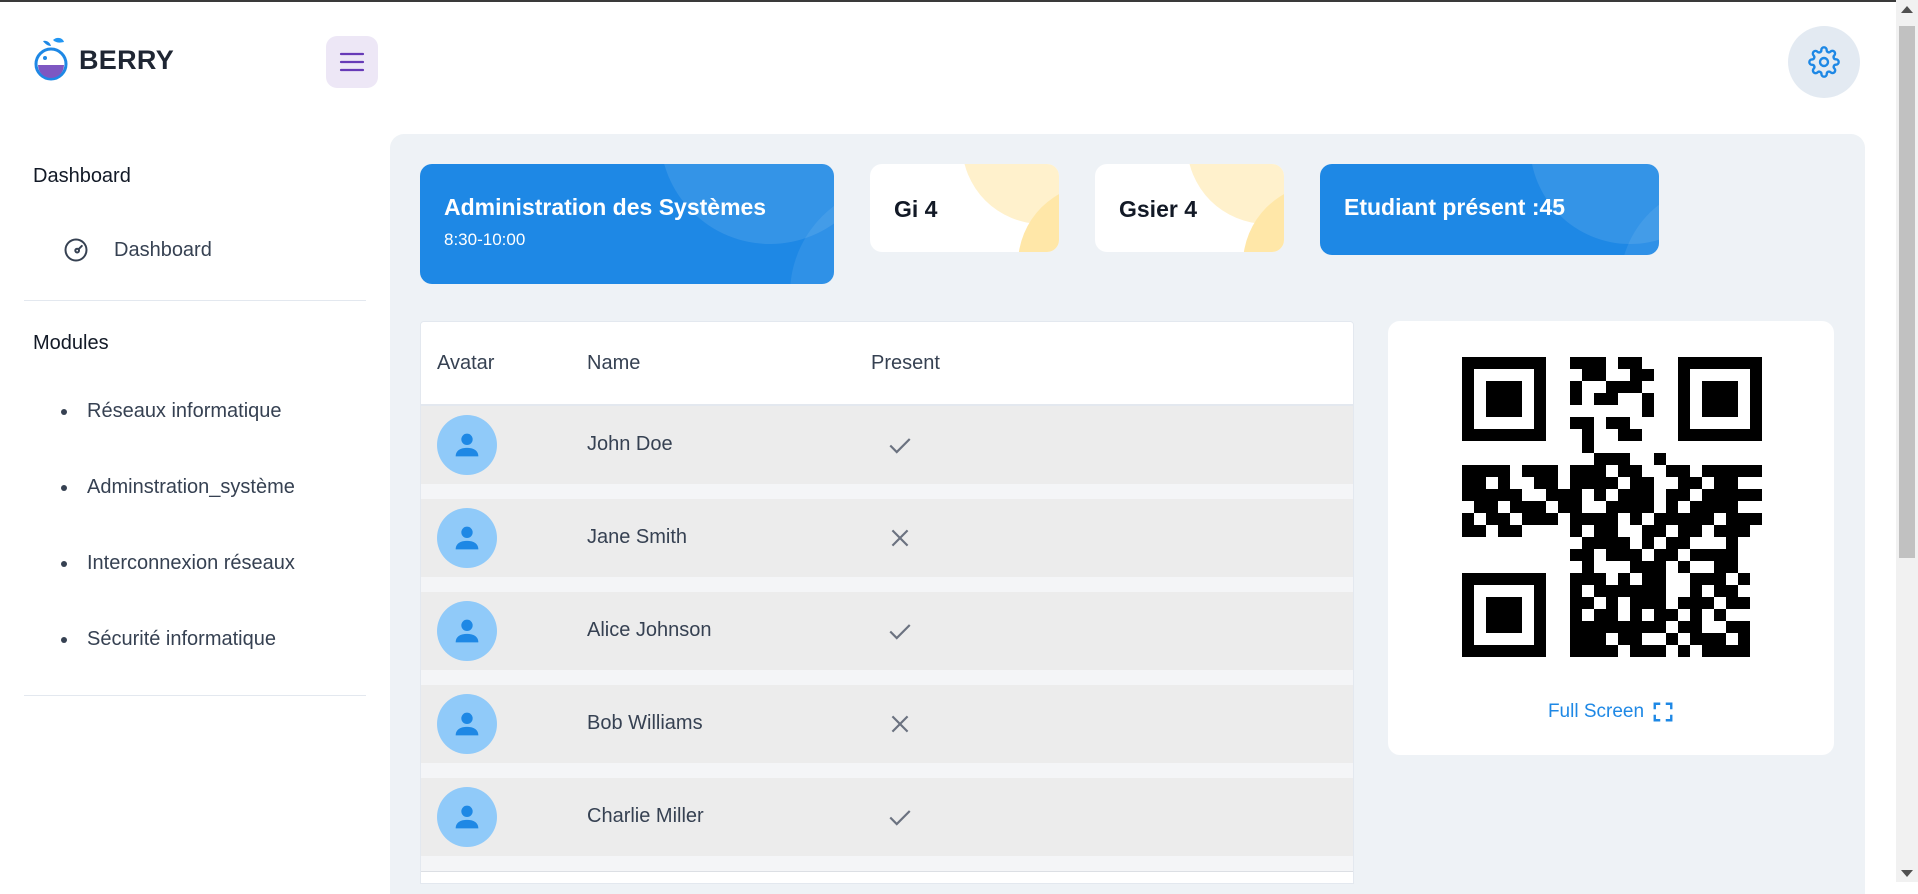 The width and height of the screenshot is (1918, 894). Describe the element at coordinates (887, 639) in the screenshot. I see `table-row: Alice Johnson` at that location.